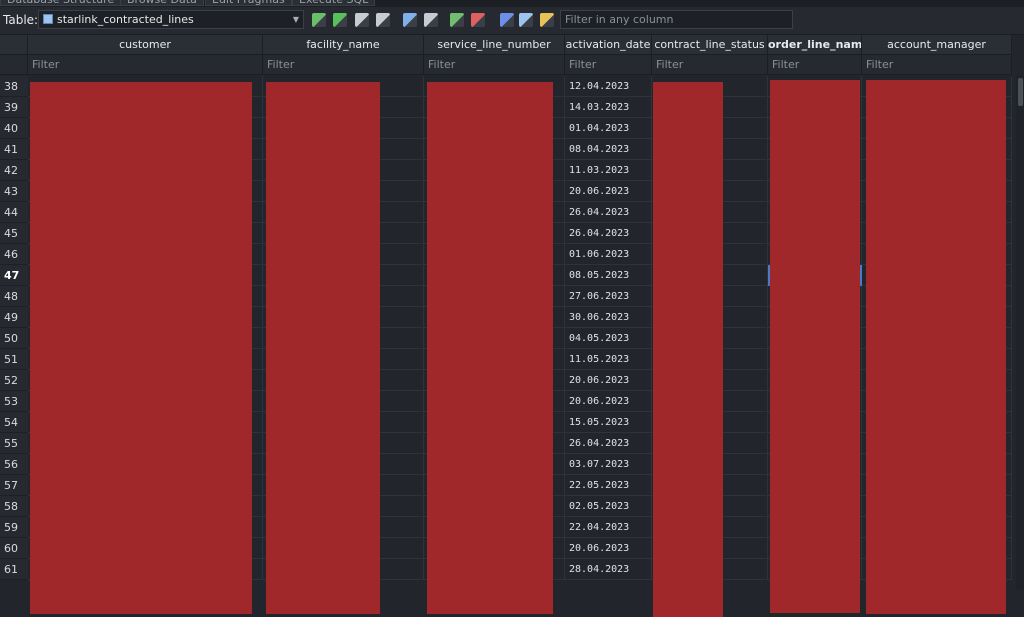 Image resolution: width=1024 pixels, height=617 pixels. What do you see at coordinates (14, 359) in the screenshot?
I see `row-number: 51` at bounding box center [14, 359].